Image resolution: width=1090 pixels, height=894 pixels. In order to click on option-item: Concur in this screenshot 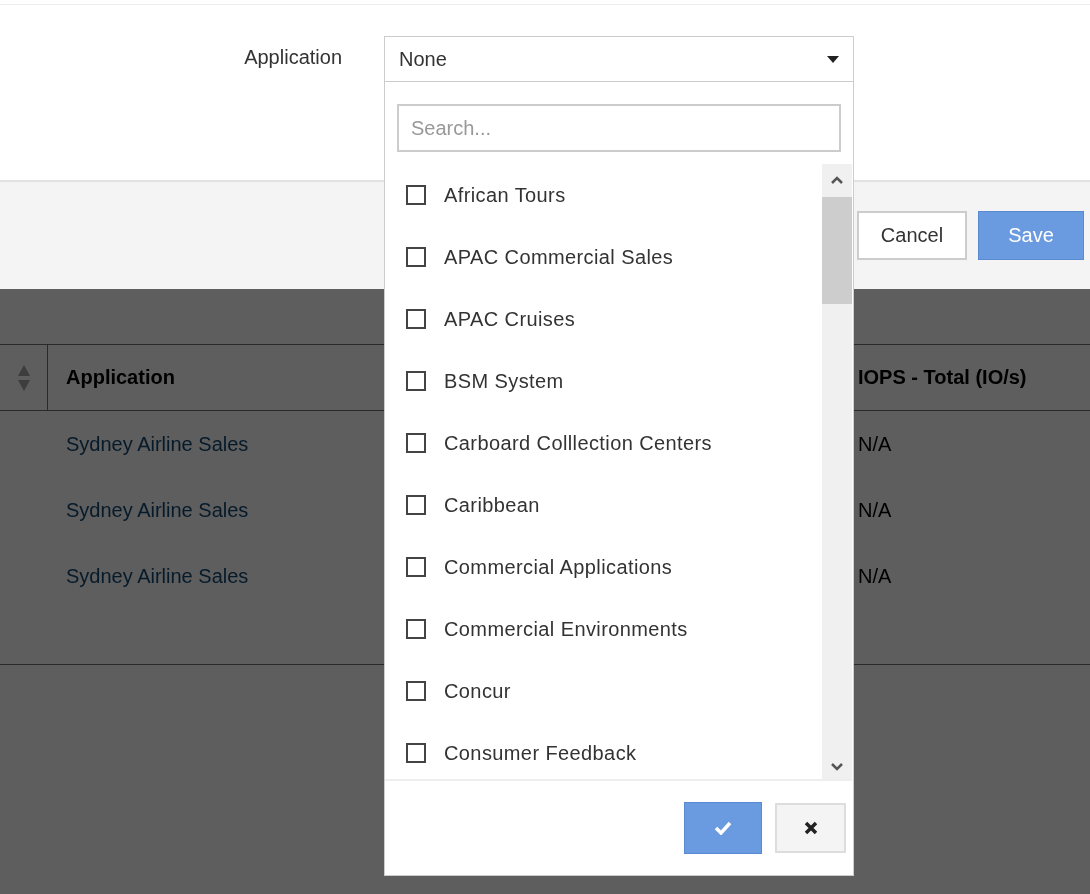, I will do `click(614, 691)`.